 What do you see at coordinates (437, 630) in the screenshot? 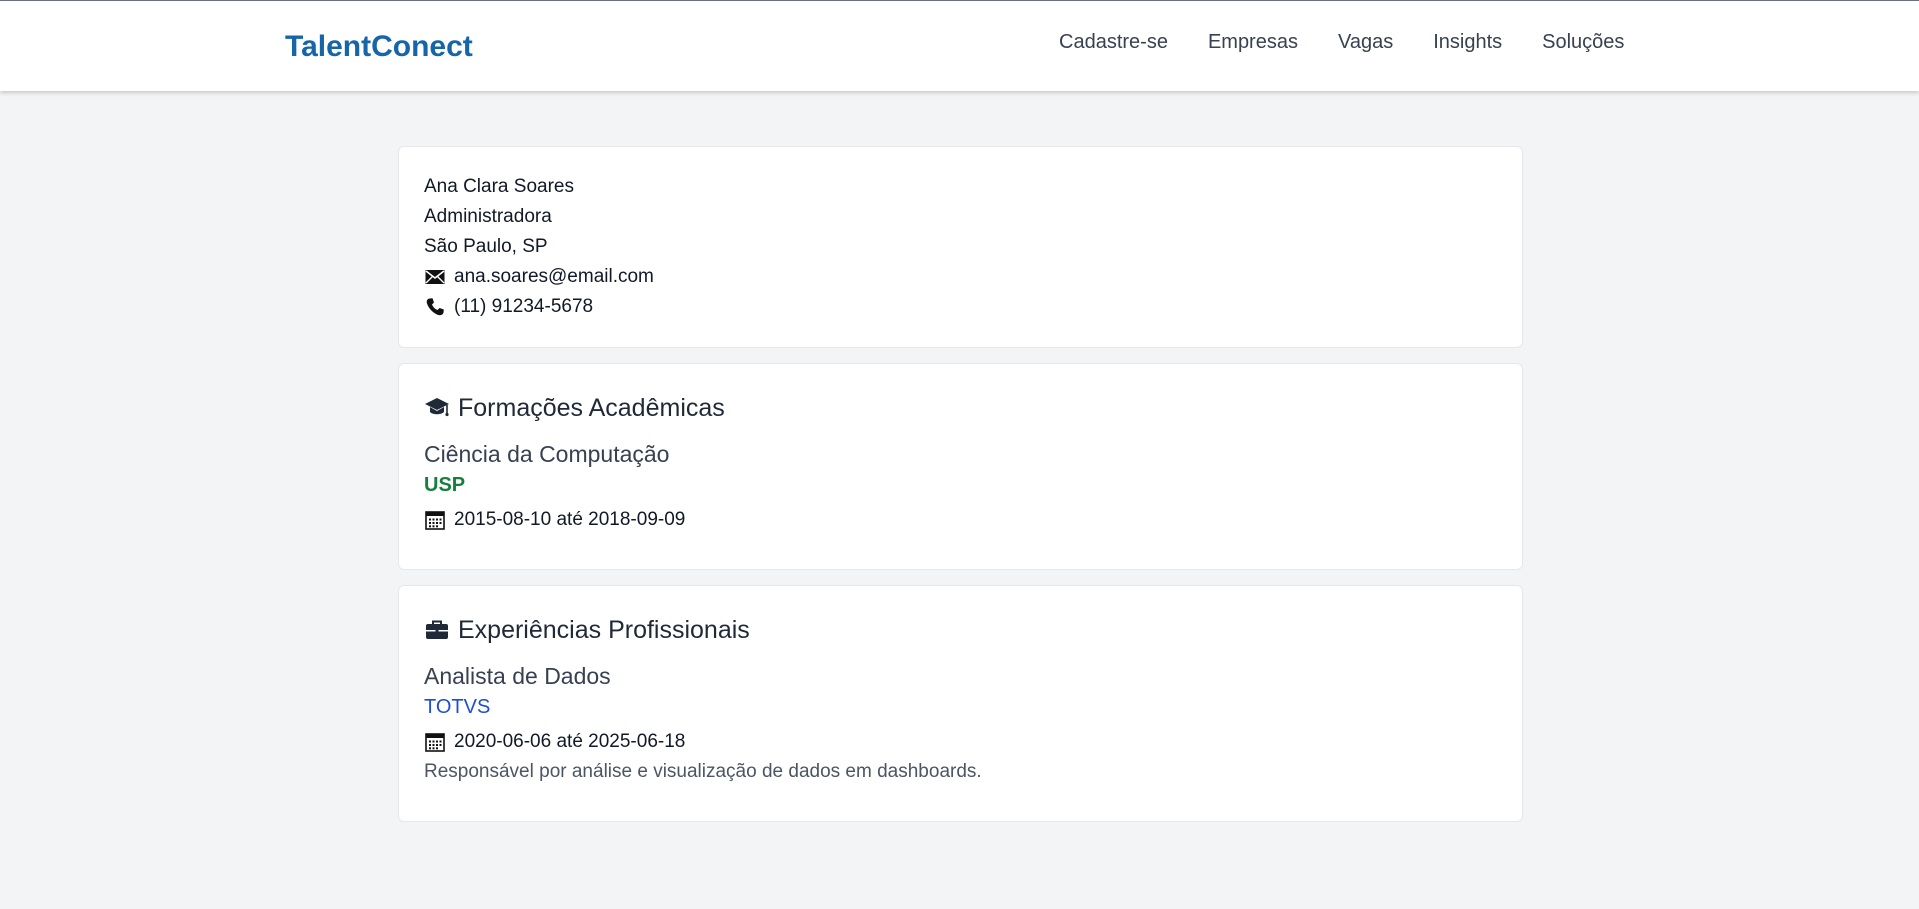
I see `briefcase-icon` at bounding box center [437, 630].